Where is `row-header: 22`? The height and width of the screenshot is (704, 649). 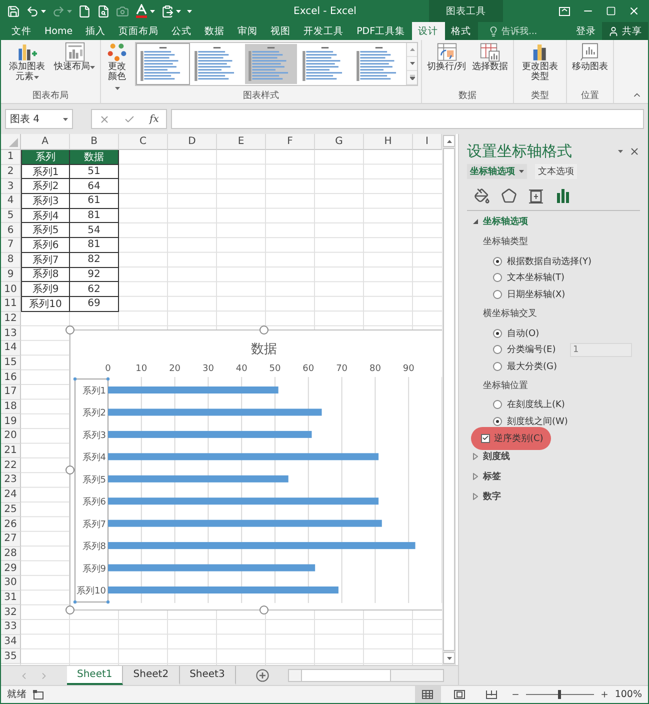 row-header: 22 is located at coordinates (11, 466).